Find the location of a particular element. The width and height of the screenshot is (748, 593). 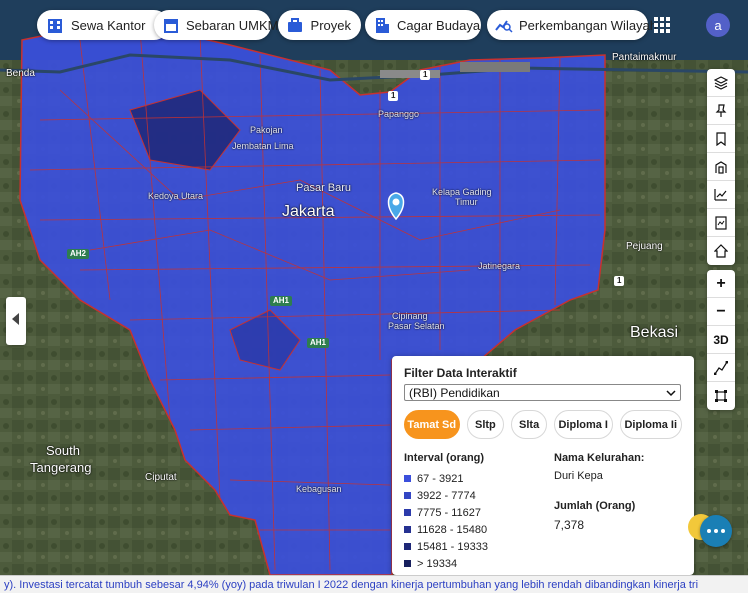

sidebar-toggle-button is located at coordinates (16, 321).